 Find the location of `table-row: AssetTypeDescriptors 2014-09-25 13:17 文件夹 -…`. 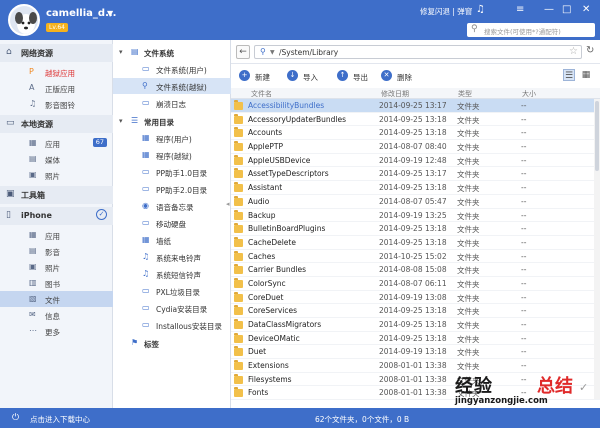

table-row: AssetTypeDescriptors 2014-09-25 13:17 文件夹 -… is located at coordinates (415, 174).